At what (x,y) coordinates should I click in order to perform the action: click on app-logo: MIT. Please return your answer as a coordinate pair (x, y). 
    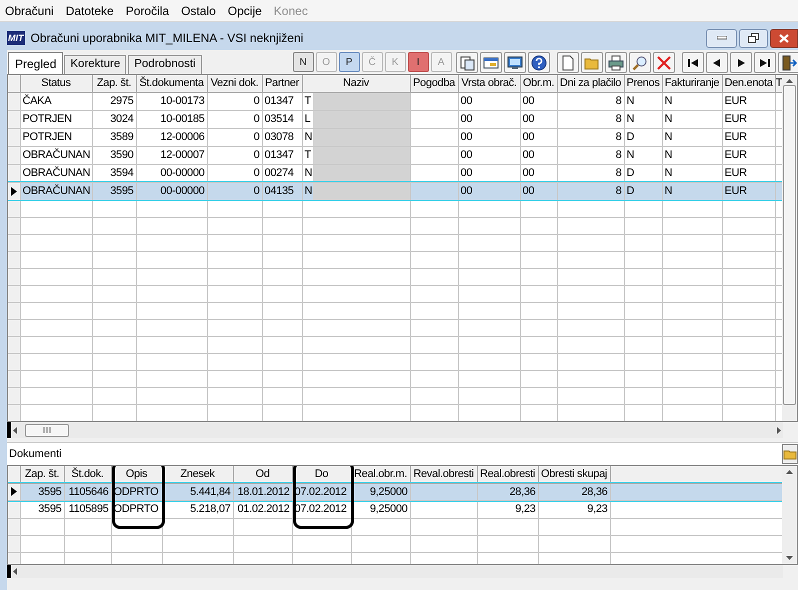
    Looking at the image, I should click on (15, 38).